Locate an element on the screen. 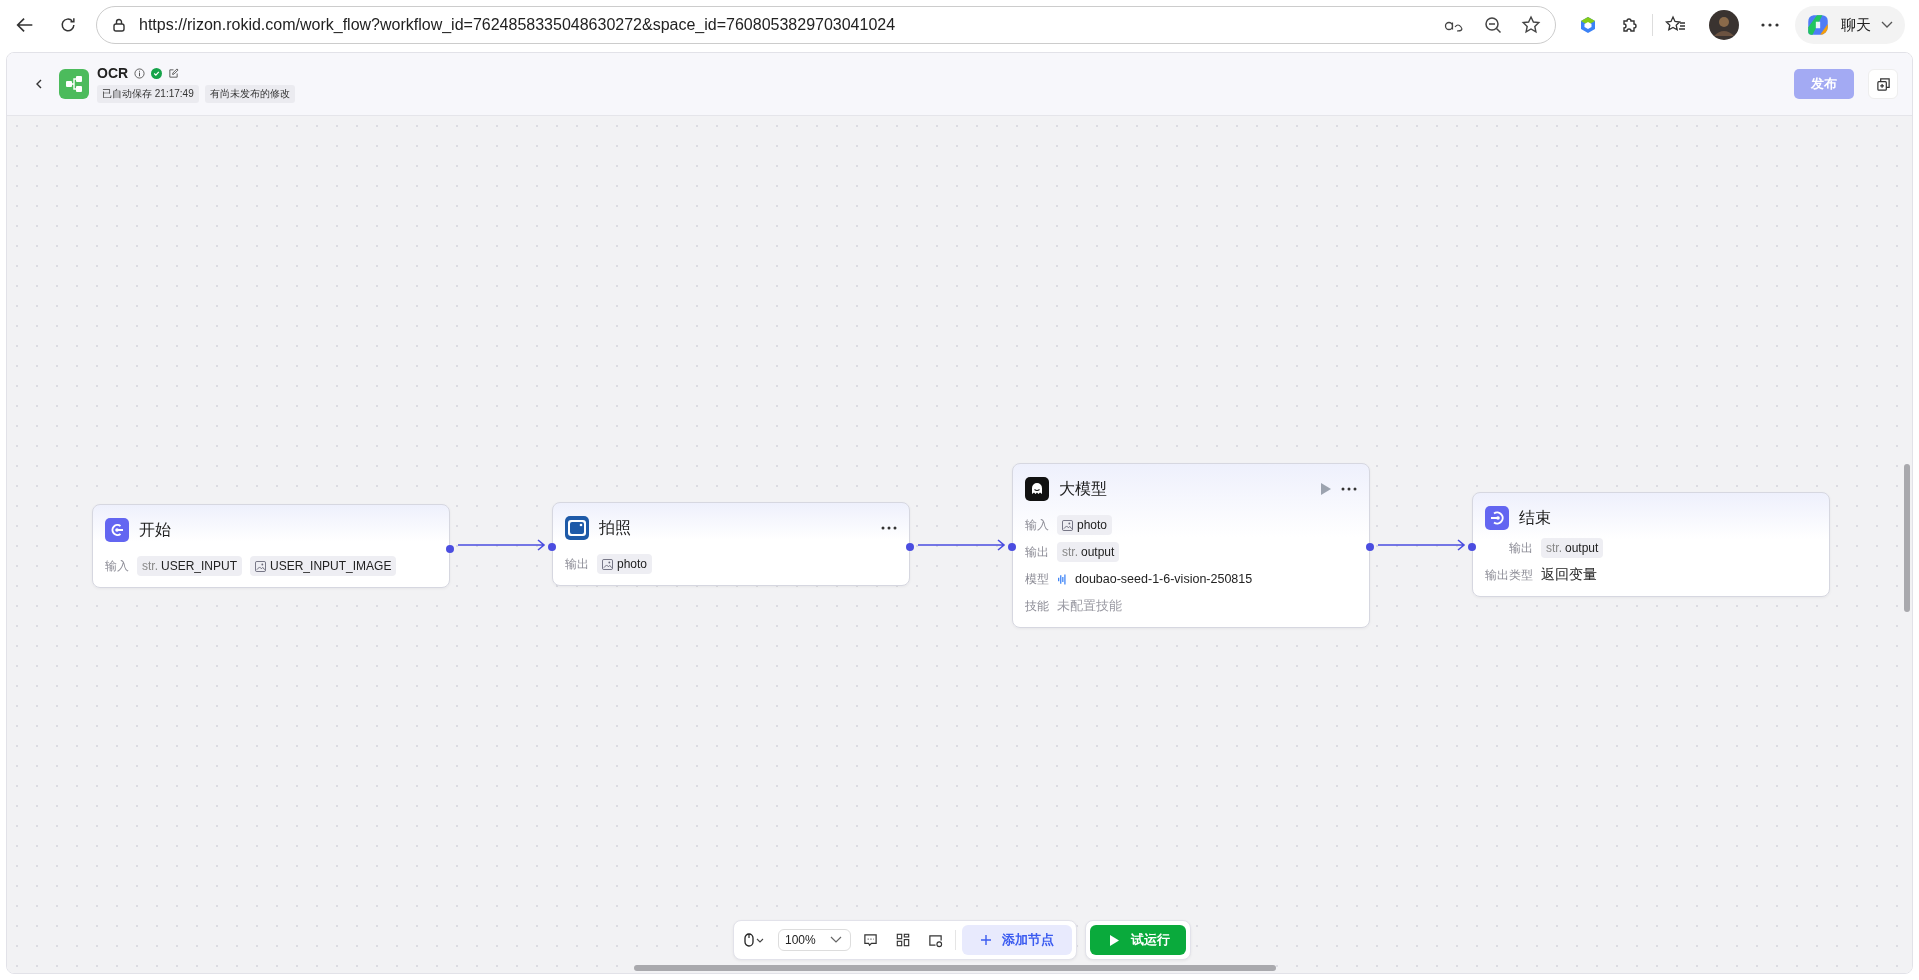 This screenshot has width=1919, height=980. url-text: https://rizon.rokid.com/work_flow?workflow_id=7624858335048630272&space_id=7608053829703041024 is located at coordinates (517, 25).